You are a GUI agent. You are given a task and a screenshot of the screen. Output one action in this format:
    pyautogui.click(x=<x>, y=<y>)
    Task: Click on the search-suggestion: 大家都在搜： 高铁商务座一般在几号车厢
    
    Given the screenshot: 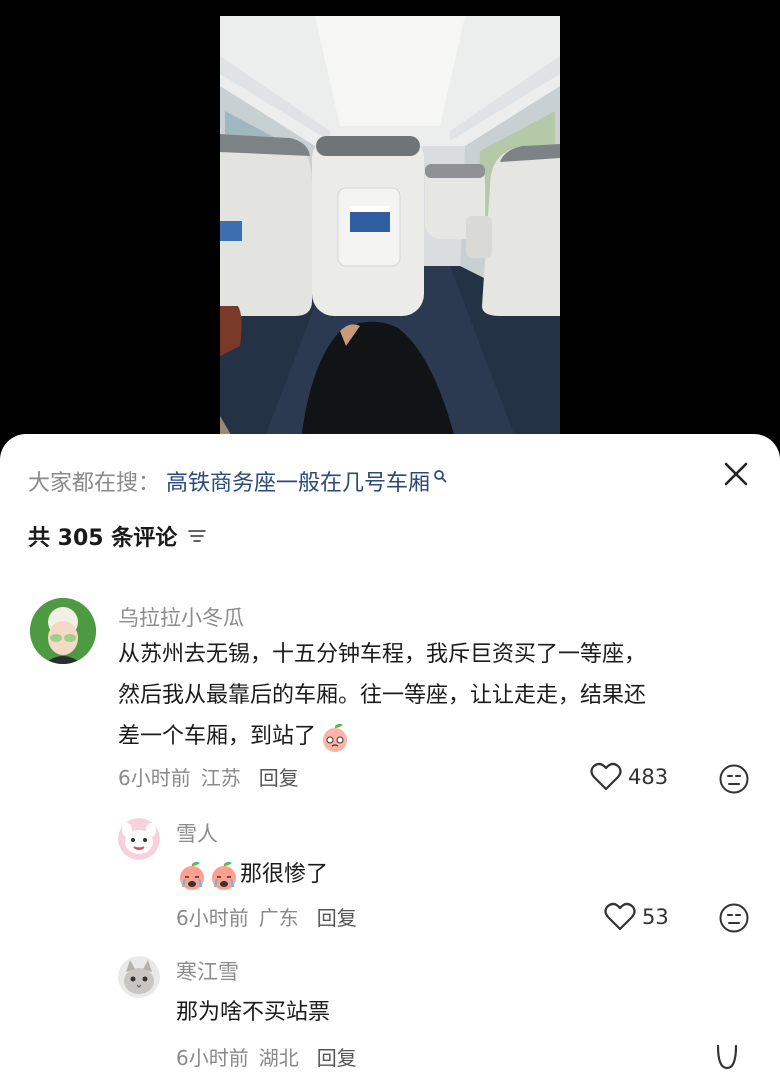 What is the action you would take?
    pyautogui.click(x=237, y=481)
    